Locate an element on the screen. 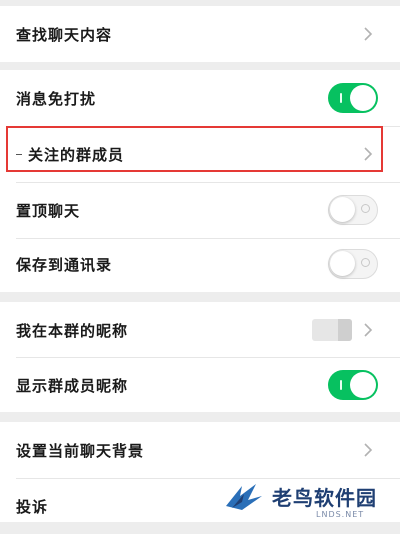 Image resolution: width=400 pixels, height=534 pixels. mute-toggle is located at coordinates (353, 98).